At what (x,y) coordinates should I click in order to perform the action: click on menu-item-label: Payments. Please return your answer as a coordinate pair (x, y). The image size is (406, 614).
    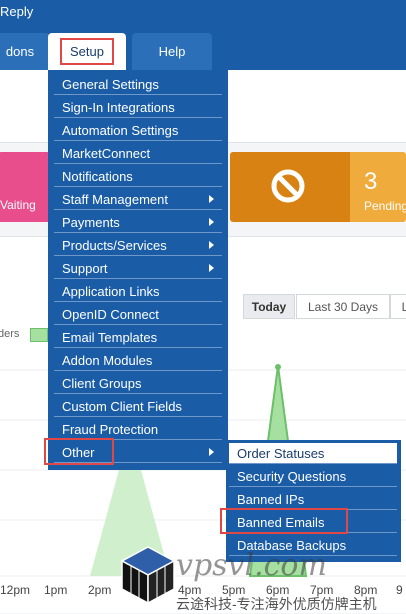
    Looking at the image, I should click on (91, 222).